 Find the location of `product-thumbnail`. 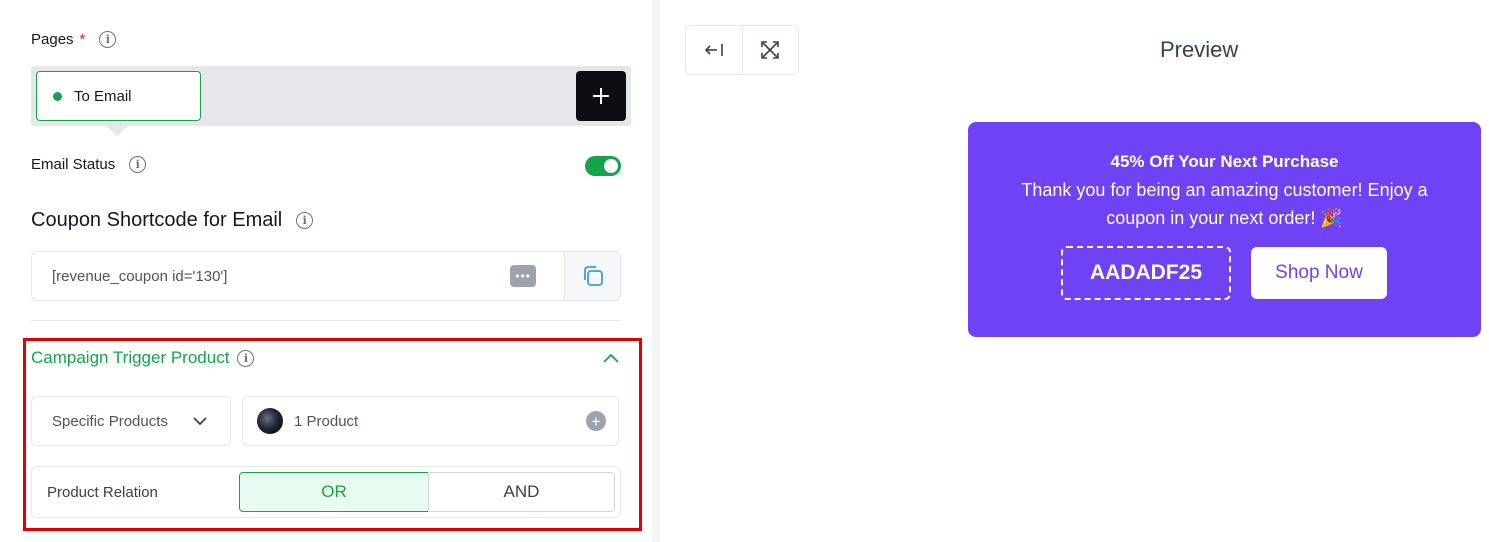

product-thumbnail is located at coordinates (270, 421).